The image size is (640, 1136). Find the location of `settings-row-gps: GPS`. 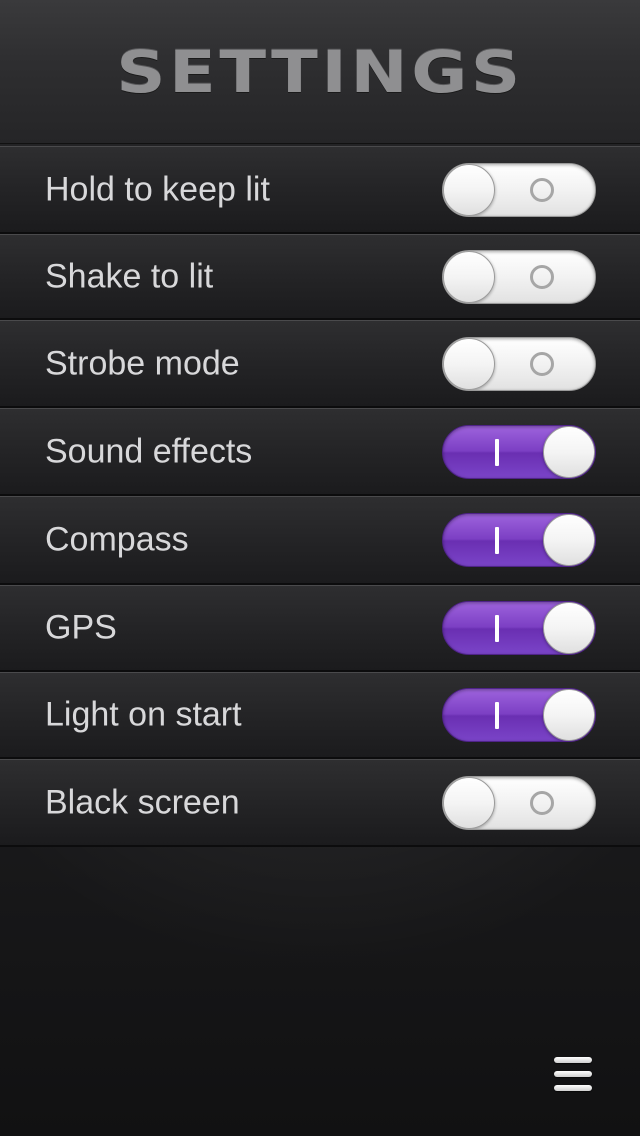

settings-row-gps: GPS is located at coordinates (320, 628).